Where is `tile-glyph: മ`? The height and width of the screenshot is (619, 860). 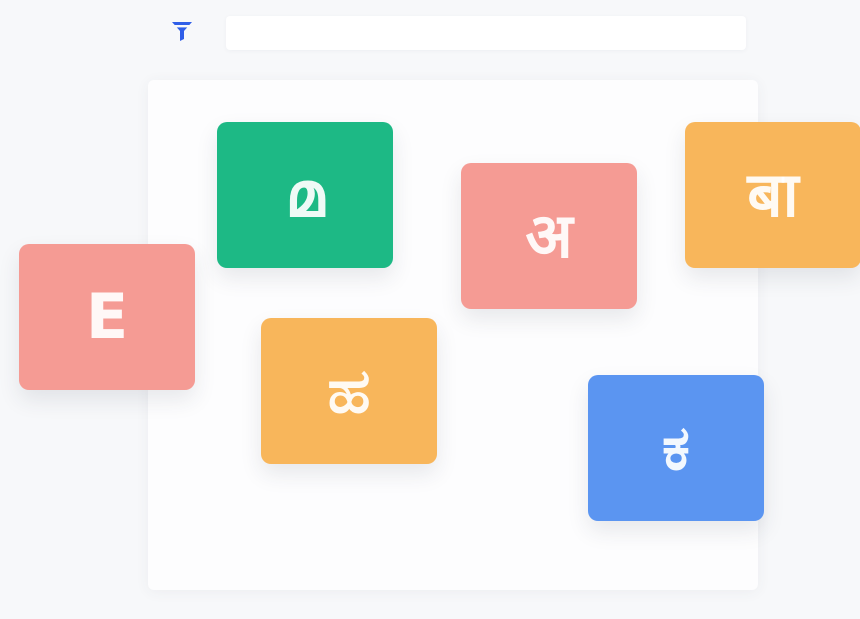 tile-glyph: മ is located at coordinates (305, 194).